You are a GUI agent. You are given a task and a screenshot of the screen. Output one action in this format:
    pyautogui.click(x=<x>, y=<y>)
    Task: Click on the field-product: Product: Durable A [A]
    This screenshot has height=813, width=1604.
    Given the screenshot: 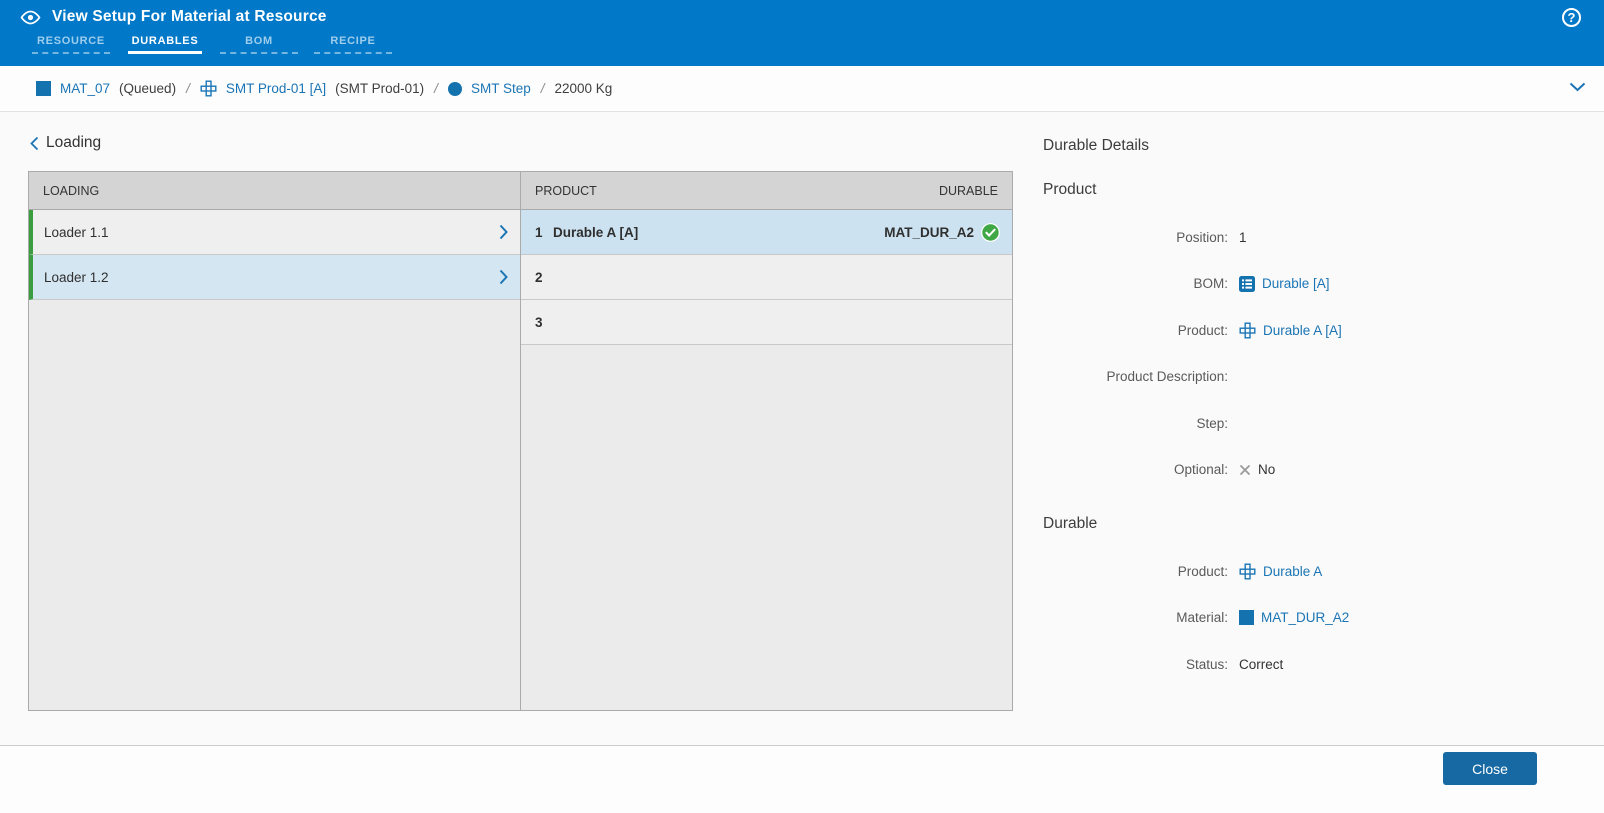 What is the action you would take?
    pyautogui.click(x=1315, y=330)
    